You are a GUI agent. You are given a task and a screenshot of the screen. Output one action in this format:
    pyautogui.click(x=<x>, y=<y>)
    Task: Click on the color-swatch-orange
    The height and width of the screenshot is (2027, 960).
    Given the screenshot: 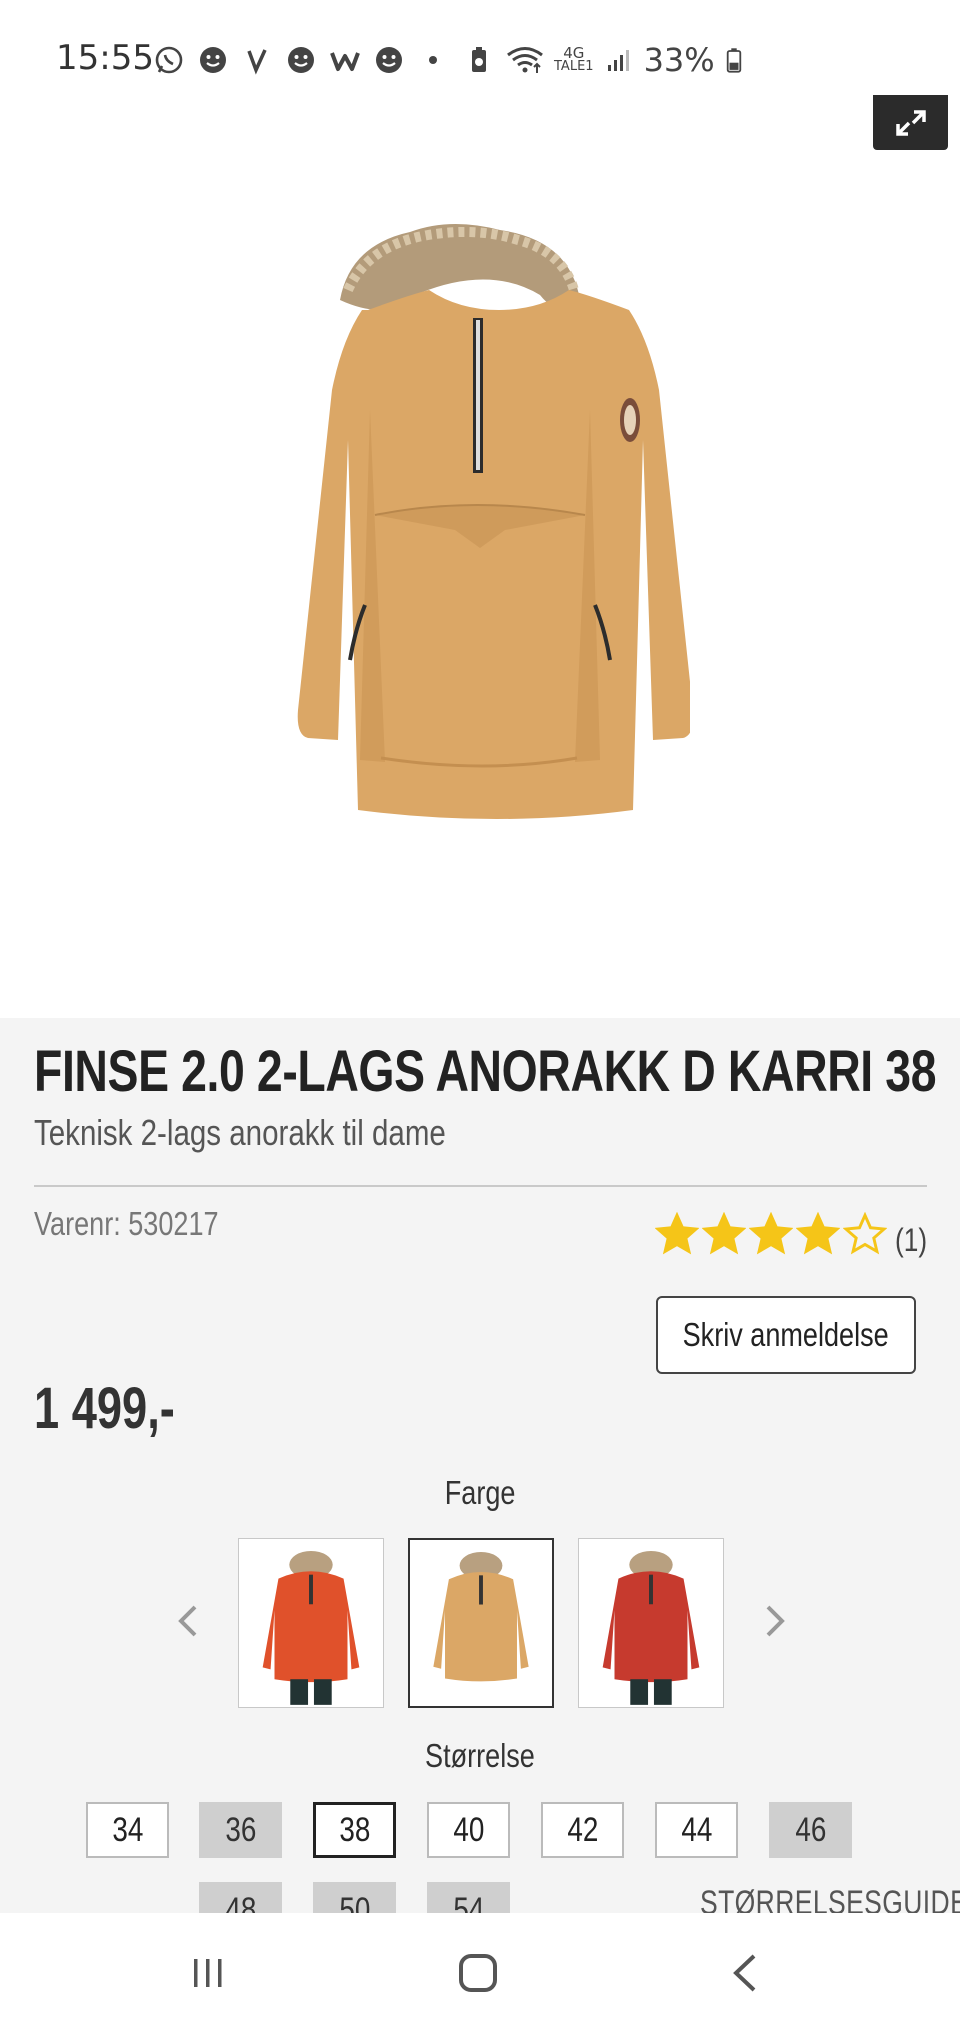 What is the action you would take?
    pyautogui.click(x=311, y=1623)
    